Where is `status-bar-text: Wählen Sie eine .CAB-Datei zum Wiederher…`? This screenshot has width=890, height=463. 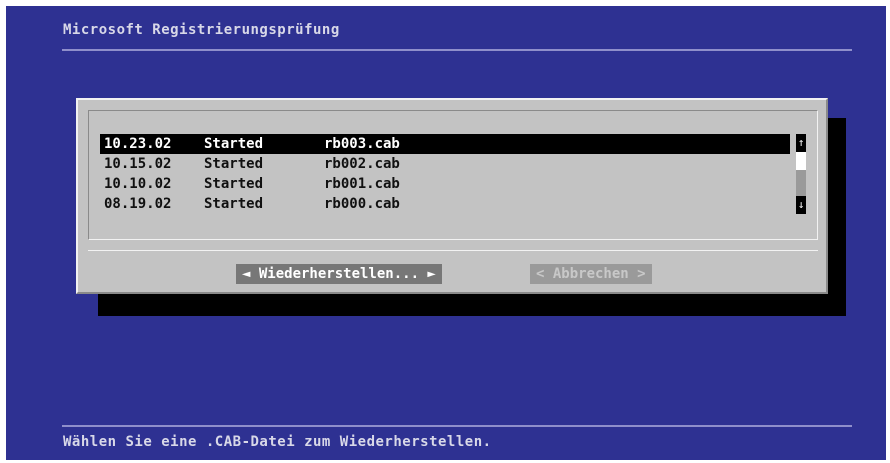
status-bar-text: Wählen Sie eine .CAB-Datei zum Wiederher… is located at coordinates (277, 442).